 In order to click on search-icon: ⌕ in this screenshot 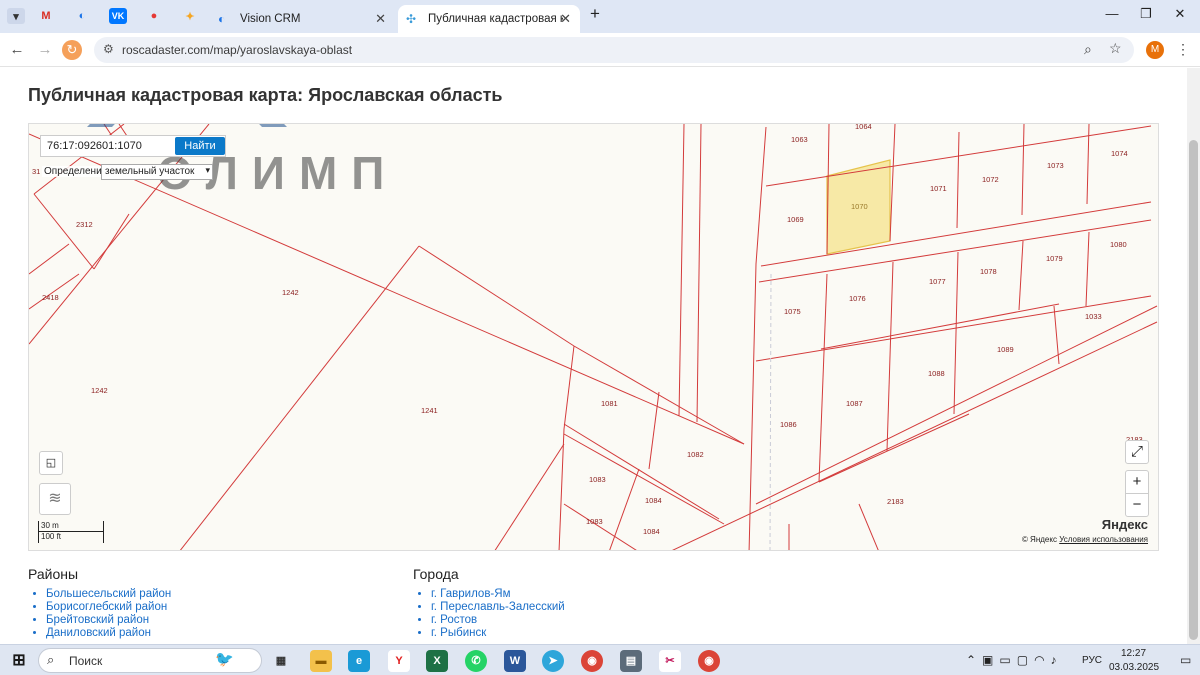, I will do `click(51, 659)`.